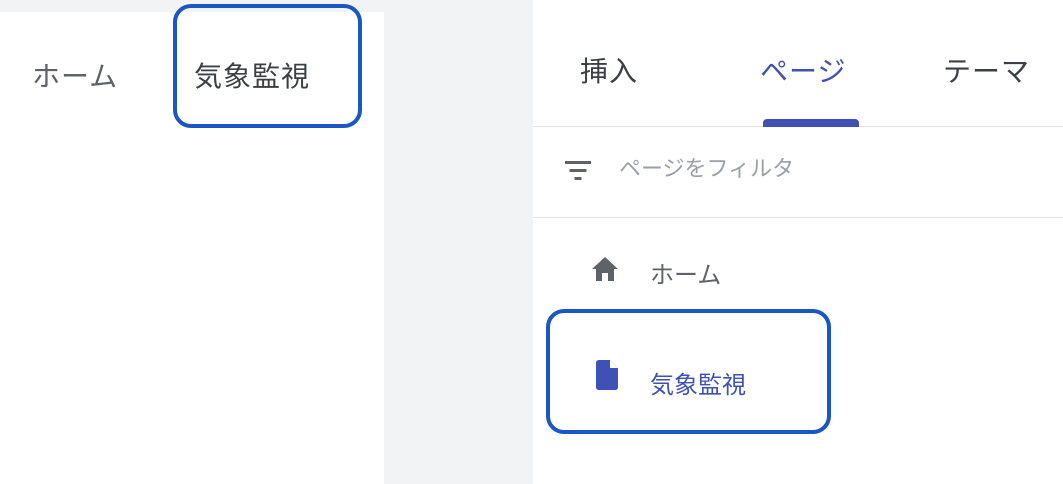  What do you see at coordinates (605, 269) in the screenshot?
I see `home-icon` at bounding box center [605, 269].